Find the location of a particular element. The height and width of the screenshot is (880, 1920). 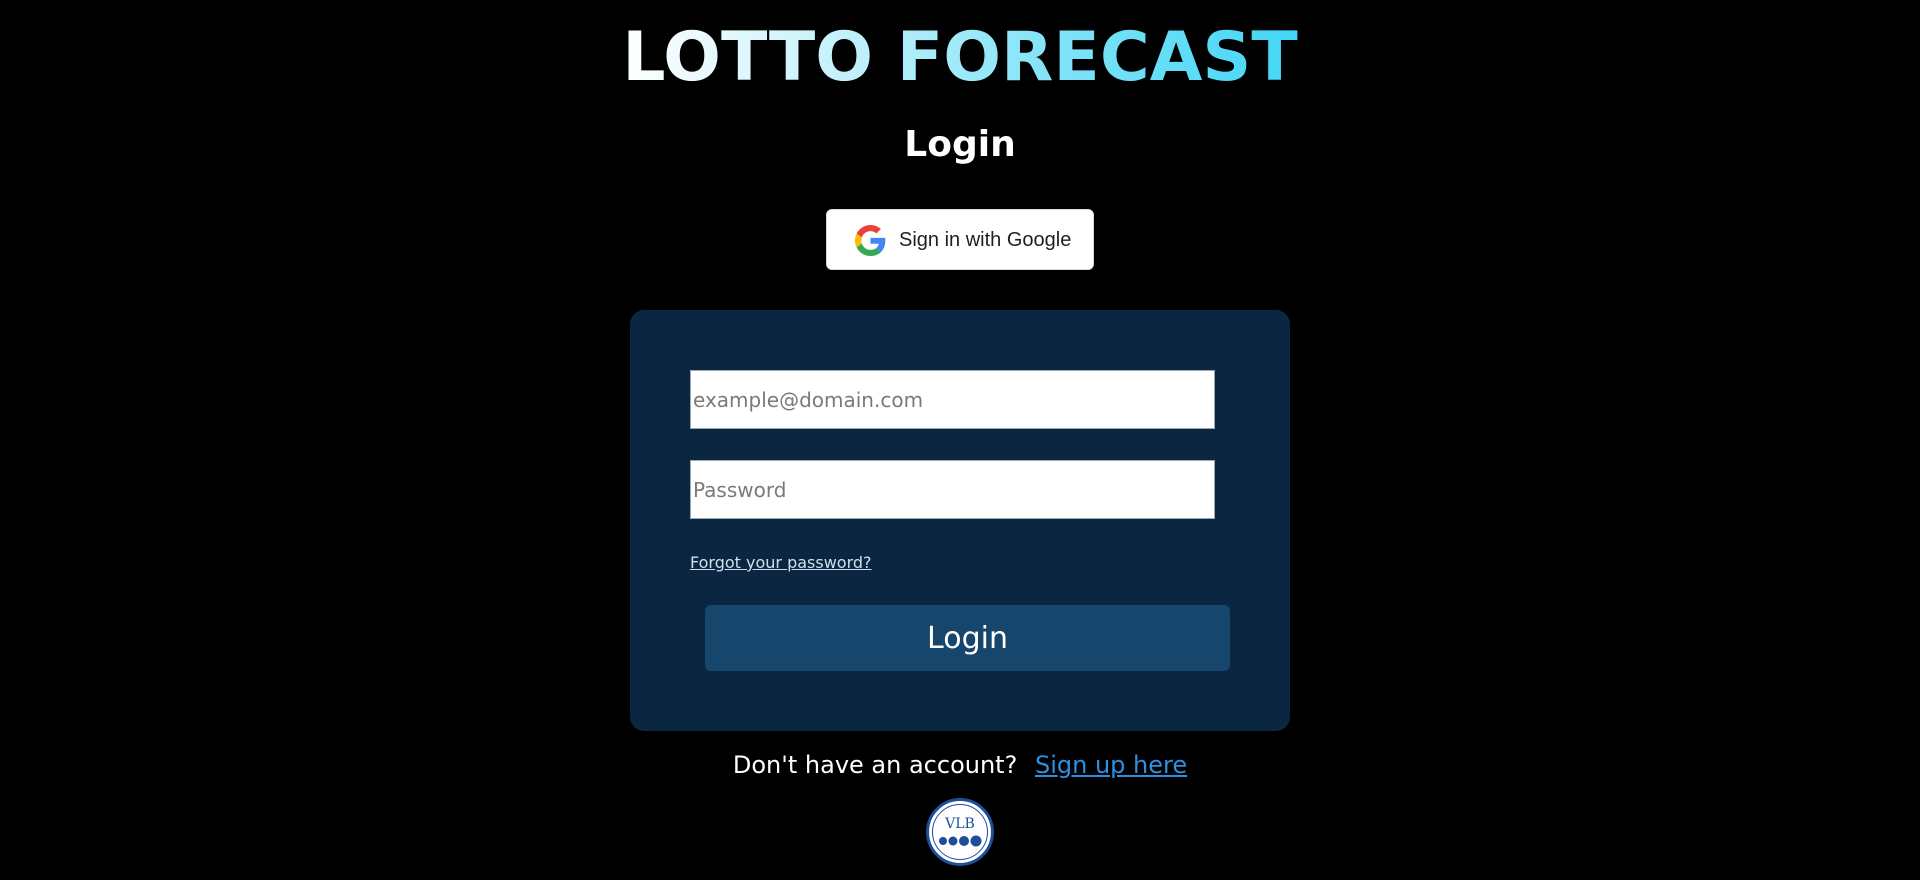

google-signin-button: Sign in with Google is located at coordinates (960, 239).